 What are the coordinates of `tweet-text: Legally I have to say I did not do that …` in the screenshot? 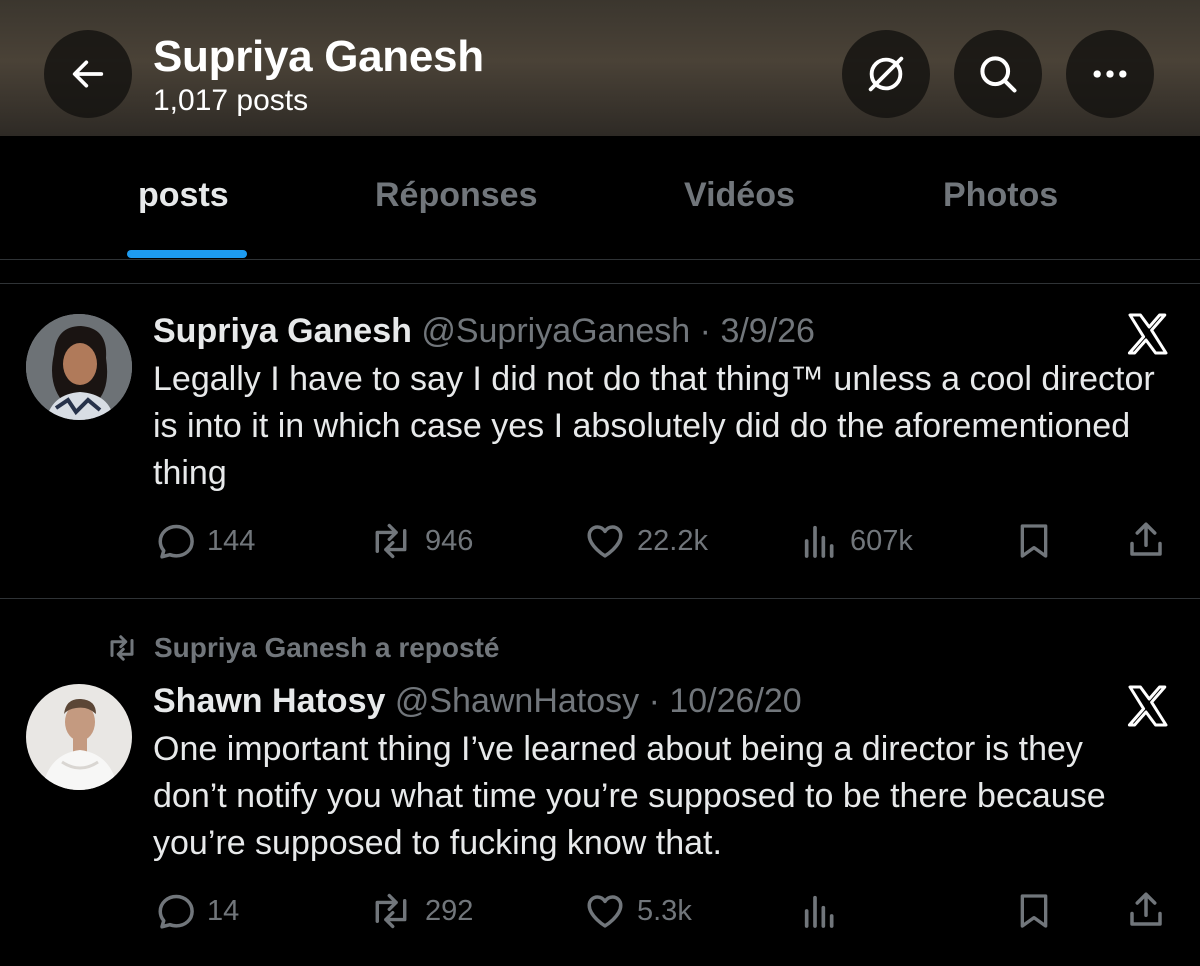 It's located at (654, 426).